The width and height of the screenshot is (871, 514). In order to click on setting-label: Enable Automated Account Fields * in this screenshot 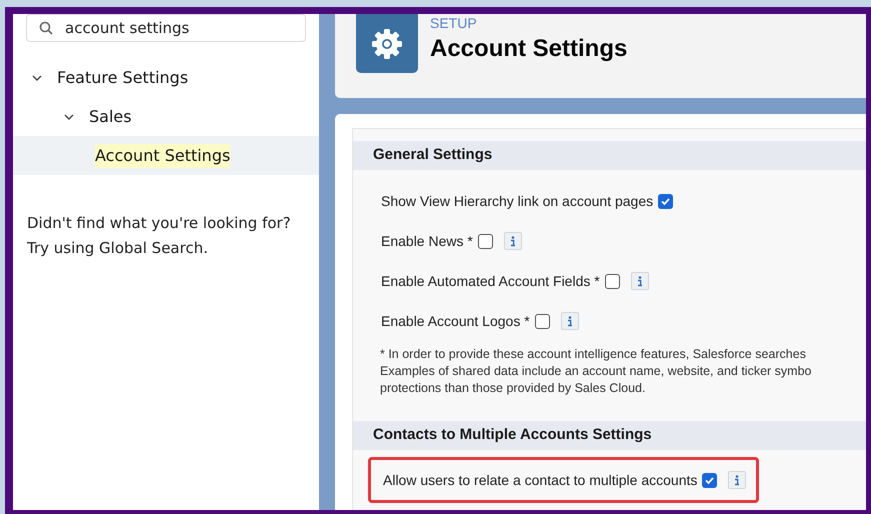, I will do `click(490, 281)`.